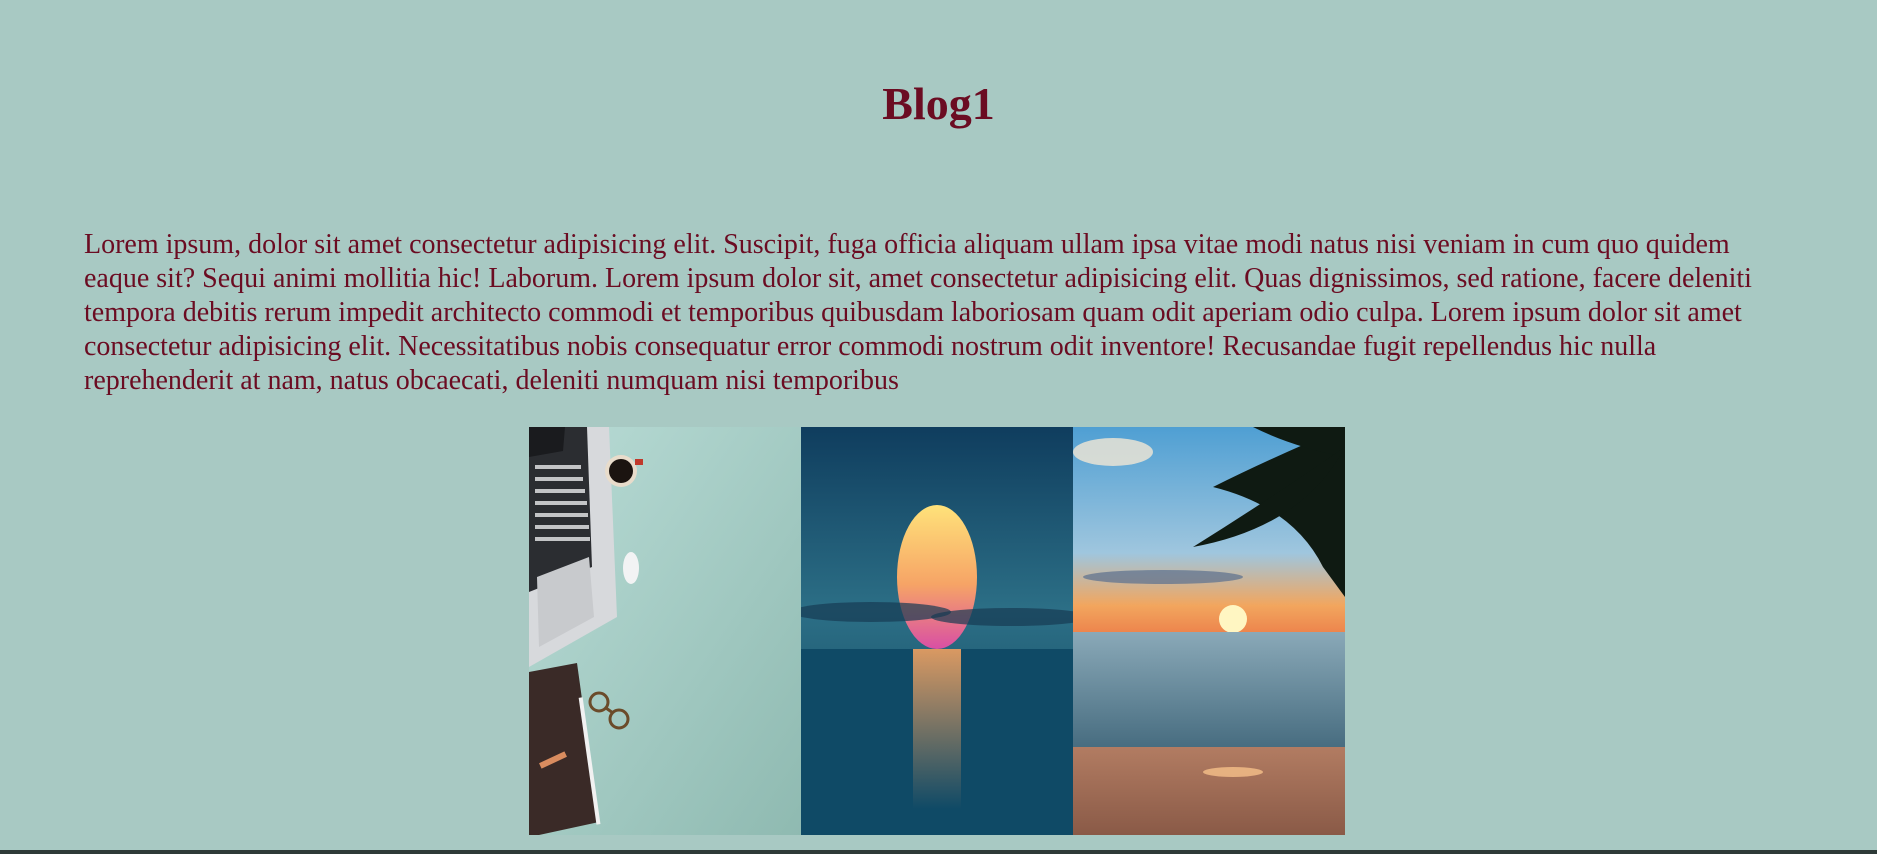 Image resolution: width=1877 pixels, height=854 pixels. What do you see at coordinates (665, 631) in the screenshot?
I see `gallery-image-workspace` at bounding box center [665, 631].